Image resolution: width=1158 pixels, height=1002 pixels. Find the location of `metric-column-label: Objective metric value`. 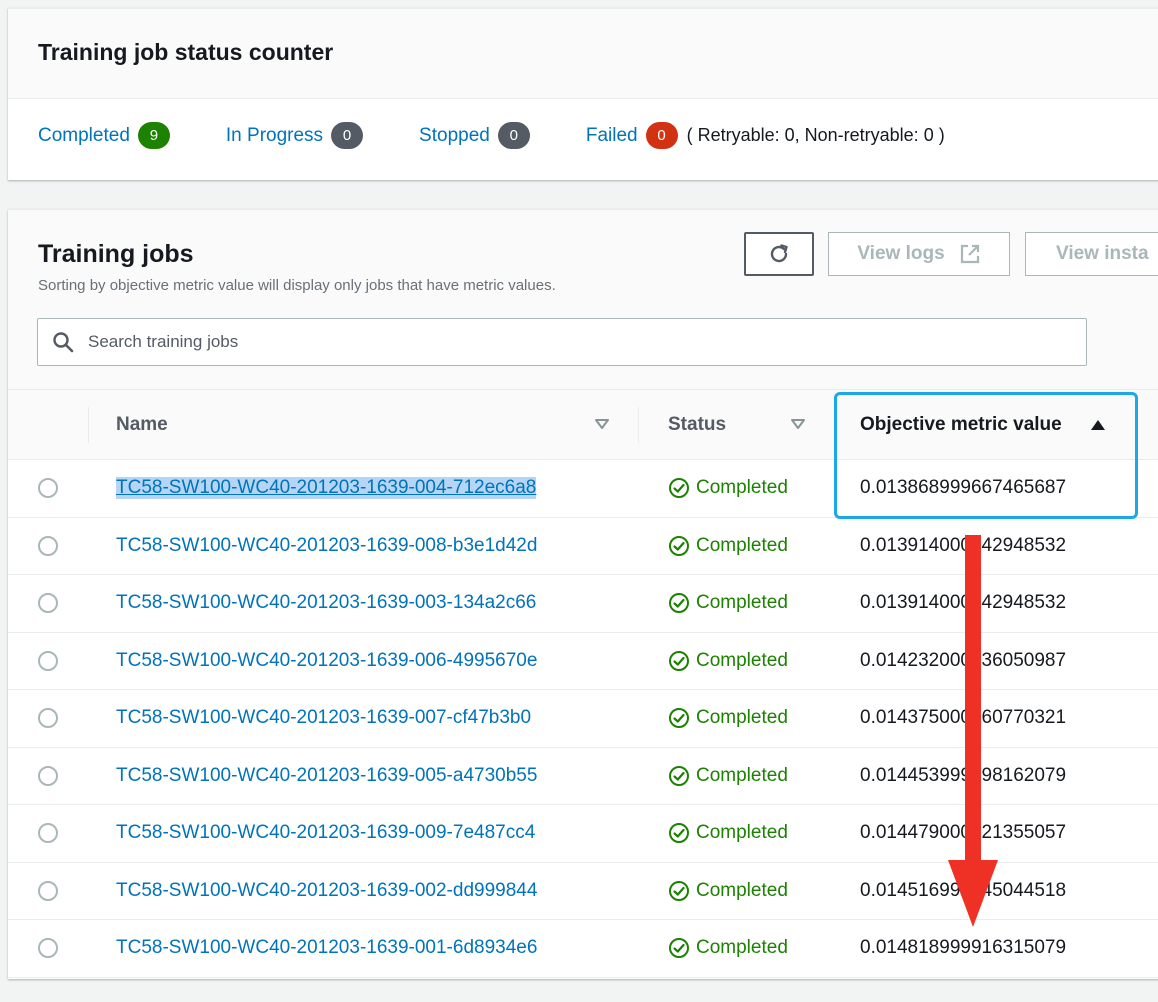

metric-column-label: Objective metric value is located at coordinates (961, 424).